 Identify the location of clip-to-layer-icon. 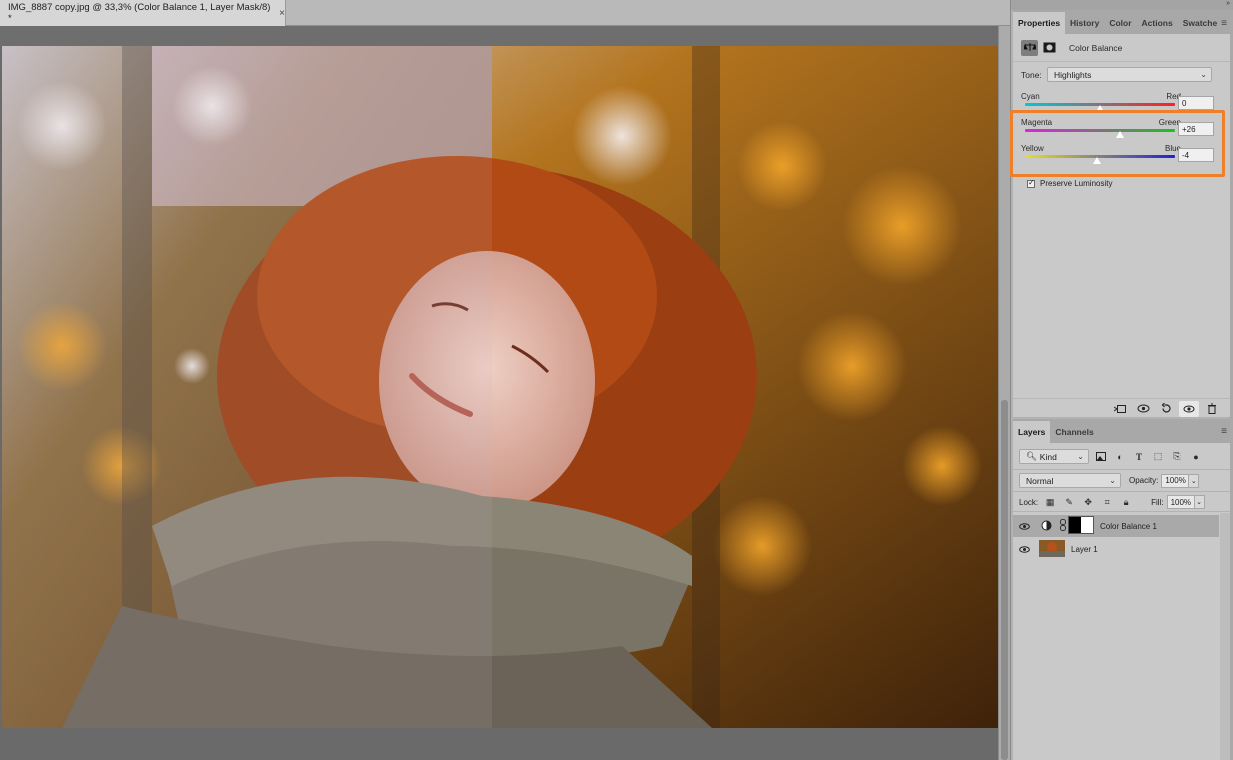
(1120, 409).